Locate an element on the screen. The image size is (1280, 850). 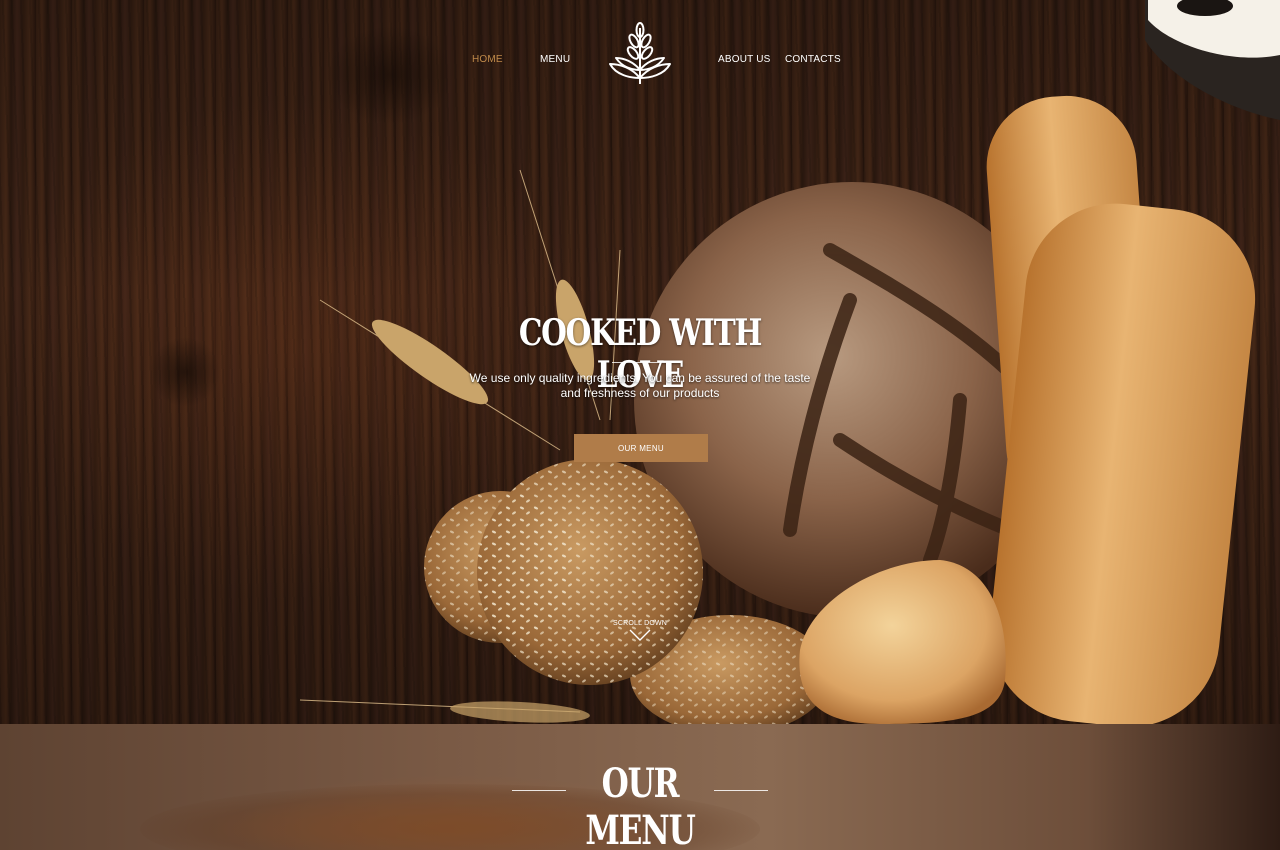
menu-title-rule-left is located at coordinates (539, 790).